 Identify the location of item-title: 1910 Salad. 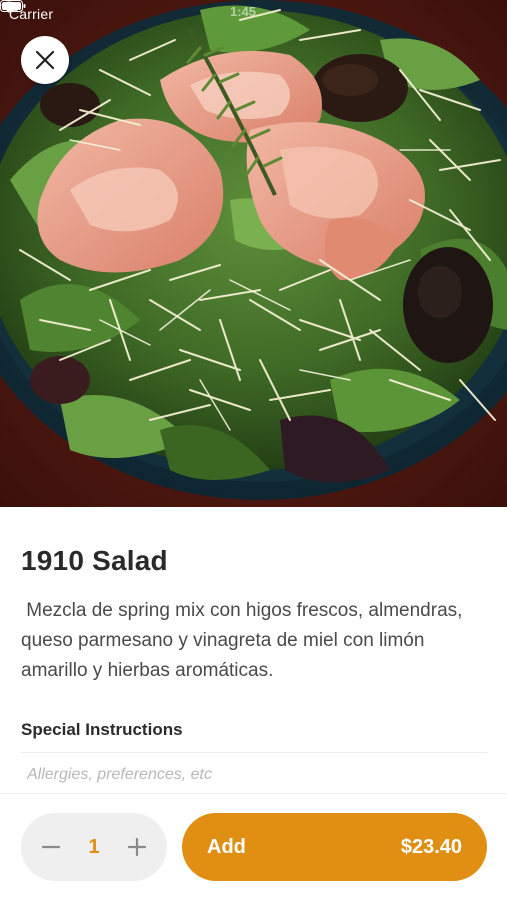
(94, 560).